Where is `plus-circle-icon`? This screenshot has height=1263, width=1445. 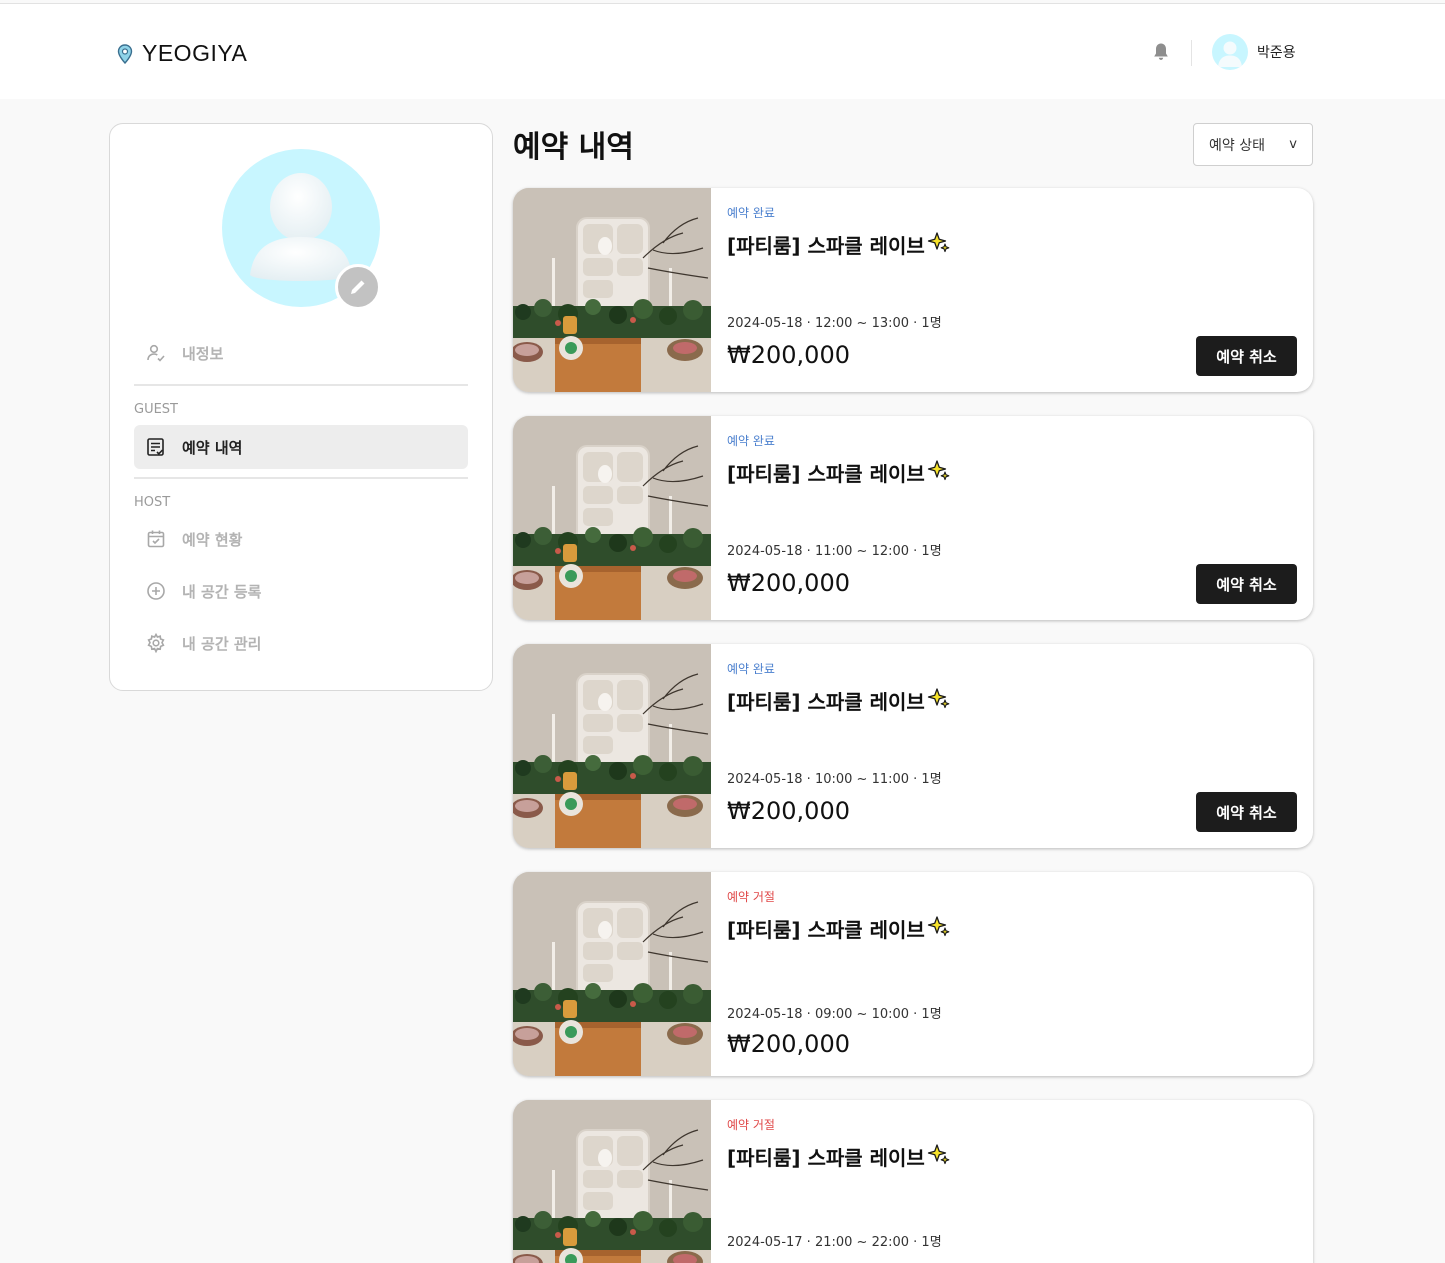
plus-circle-icon is located at coordinates (156, 591).